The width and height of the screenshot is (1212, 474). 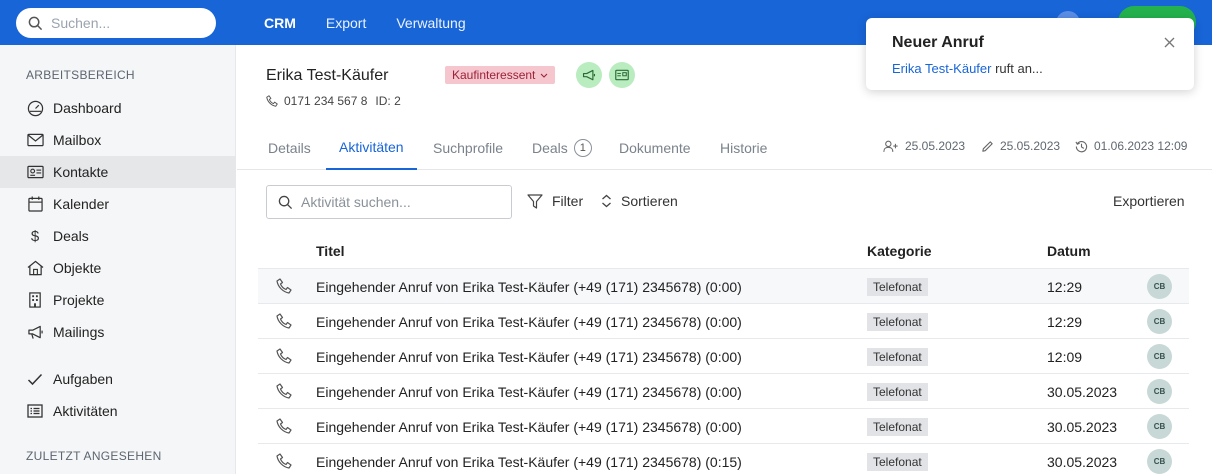 I want to click on sidebar-item-deals: $ Deals, so click(x=118, y=236).